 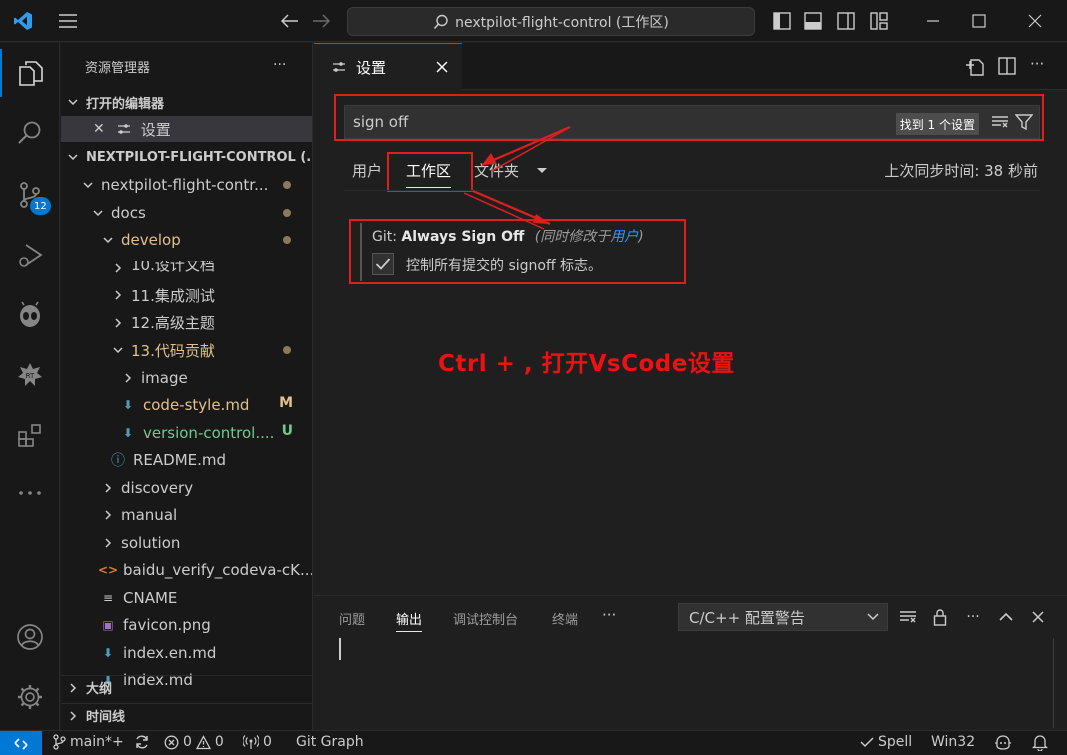 I want to click on tree-item: develop, so click(x=186, y=240).